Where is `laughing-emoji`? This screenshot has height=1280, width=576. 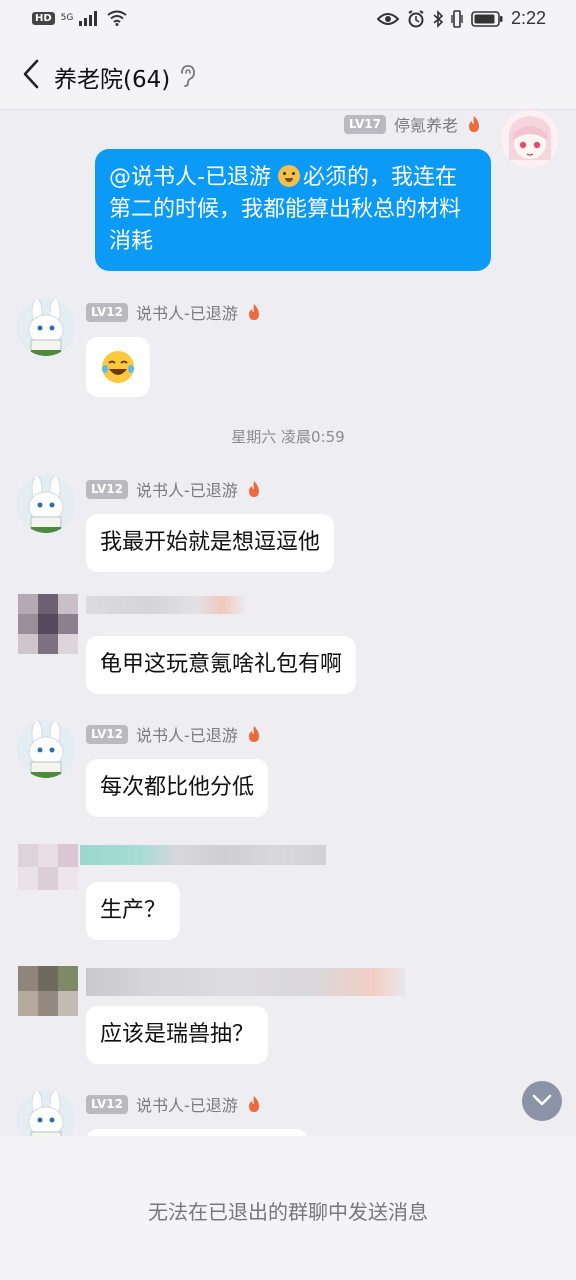 laughing-emoji is located at coordinates (118, 367).